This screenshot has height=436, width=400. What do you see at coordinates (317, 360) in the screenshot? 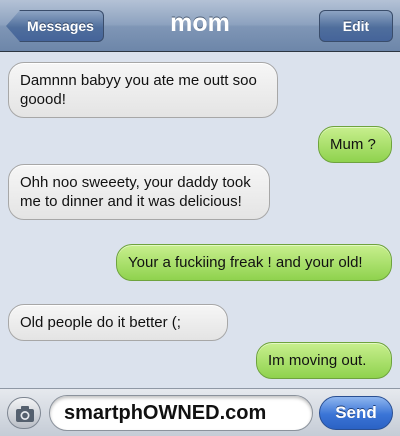
I see `message-text: Im moving out.` at bounding box center [317, 360].